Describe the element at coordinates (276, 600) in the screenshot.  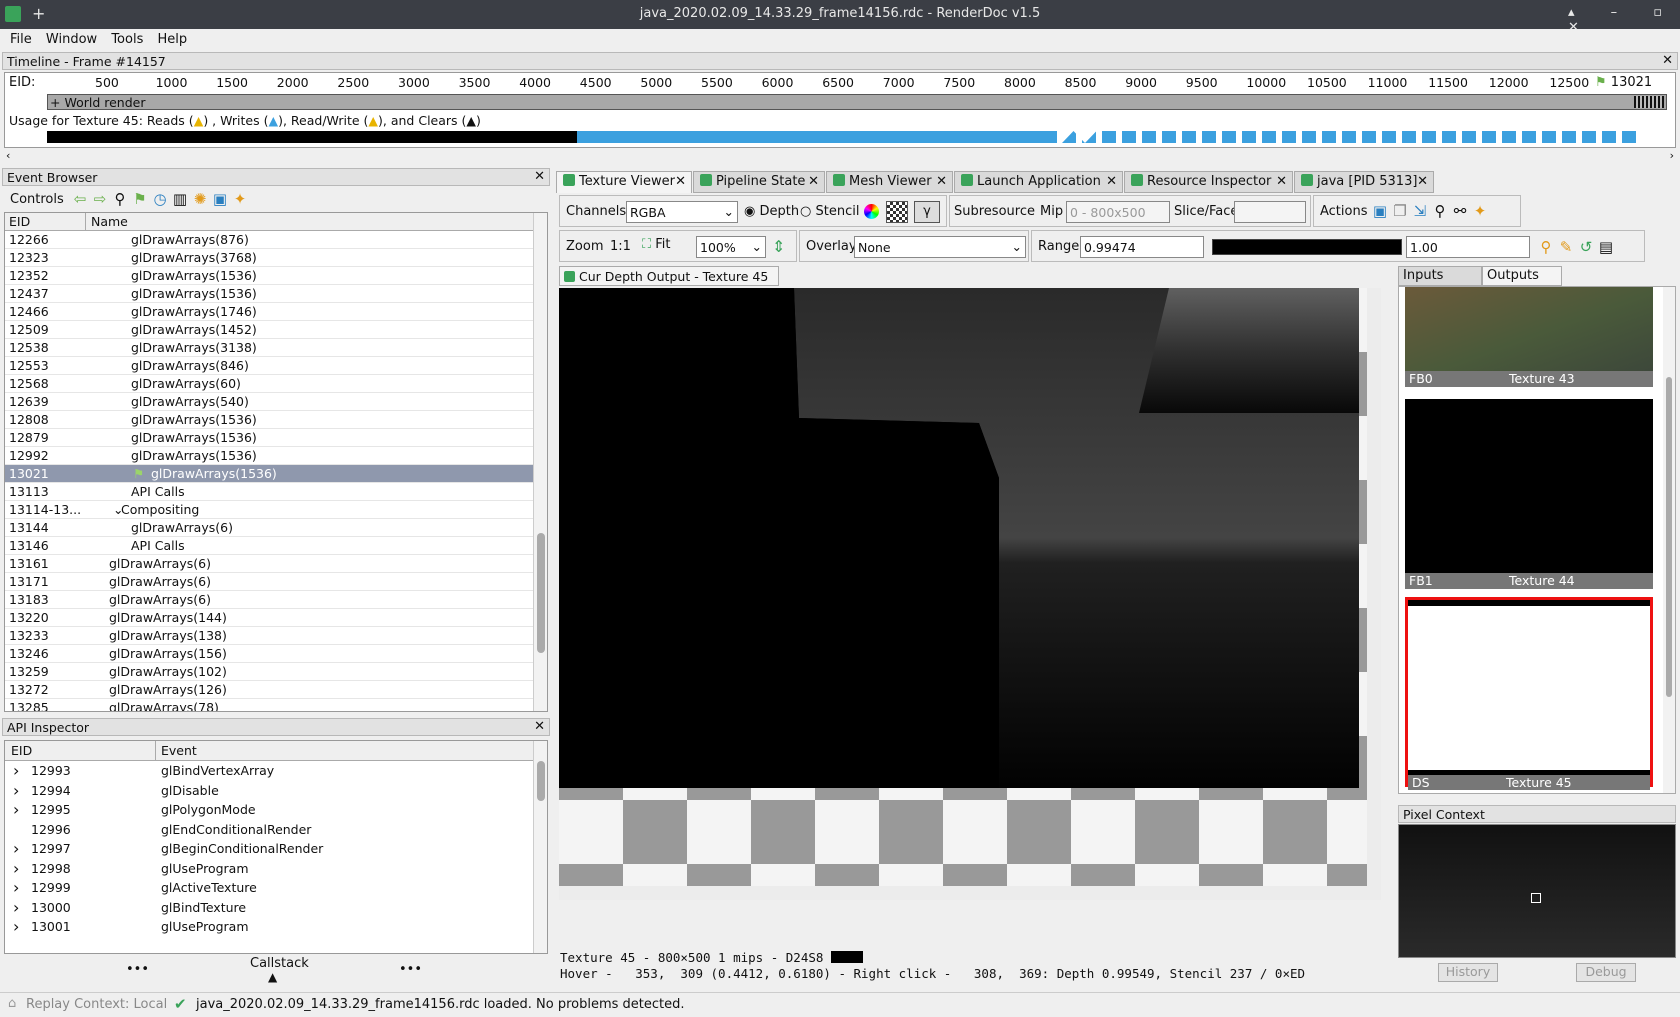
I see `event-row: 13183 glDrawArrays(6)` at that location.